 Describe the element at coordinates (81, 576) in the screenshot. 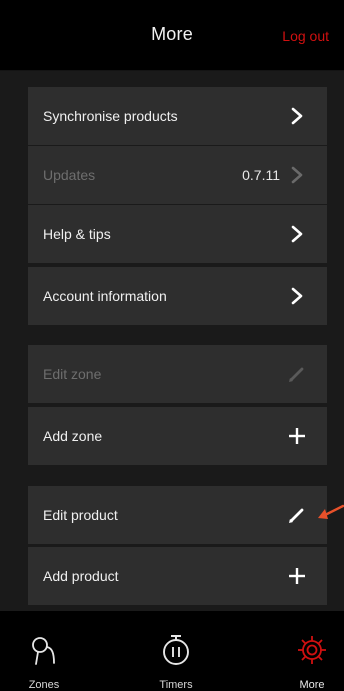

I see `add-product-label: Add product` at that location.